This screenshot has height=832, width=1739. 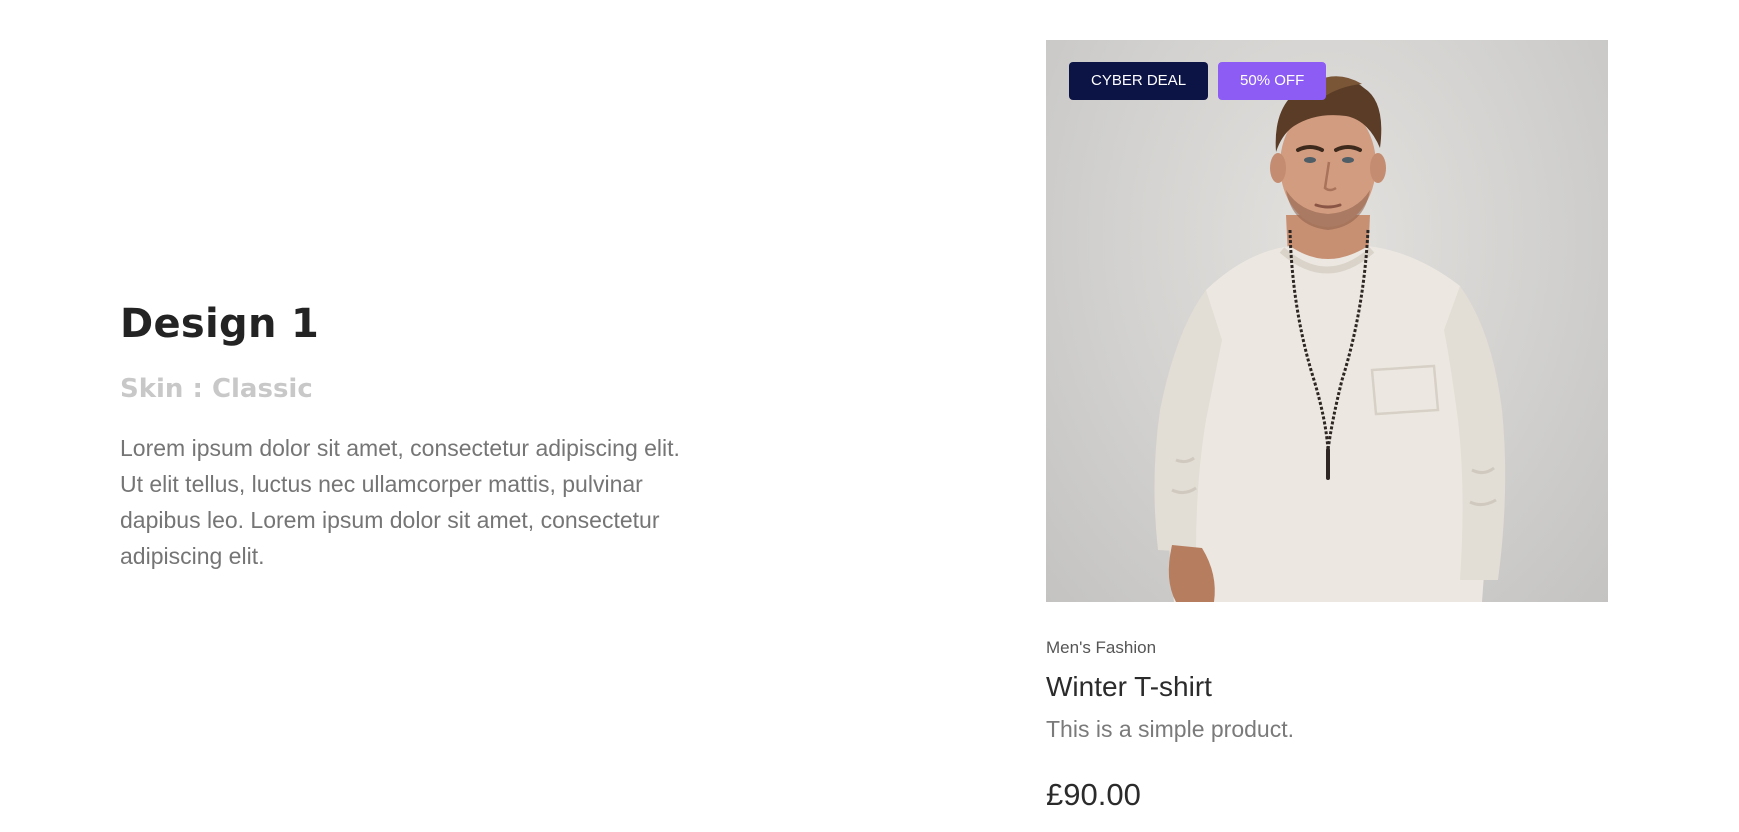 I want to click on badge-group: CYBER DEAL 50% OFF, so click(x=1198, y=81).